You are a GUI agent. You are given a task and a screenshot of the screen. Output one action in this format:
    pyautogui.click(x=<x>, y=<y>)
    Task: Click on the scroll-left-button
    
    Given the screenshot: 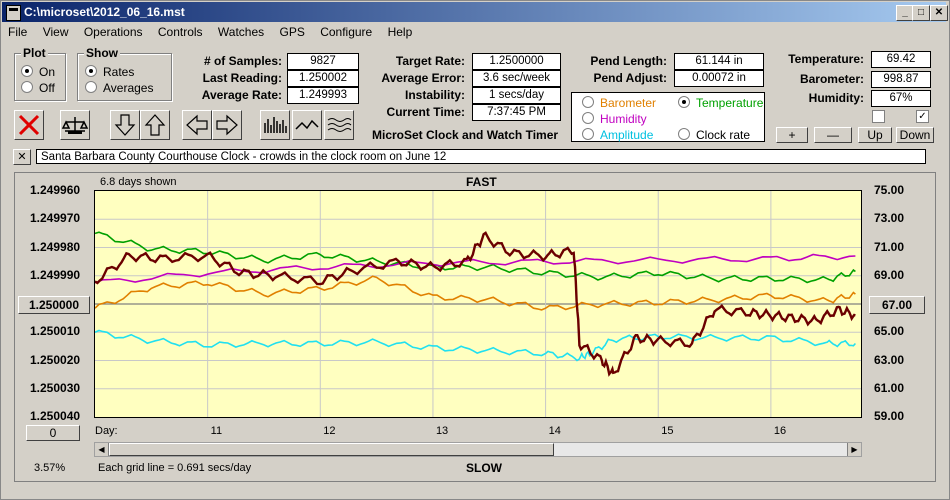 What is the action you would take?
    pyautogui.click(x=197, y=125)
    